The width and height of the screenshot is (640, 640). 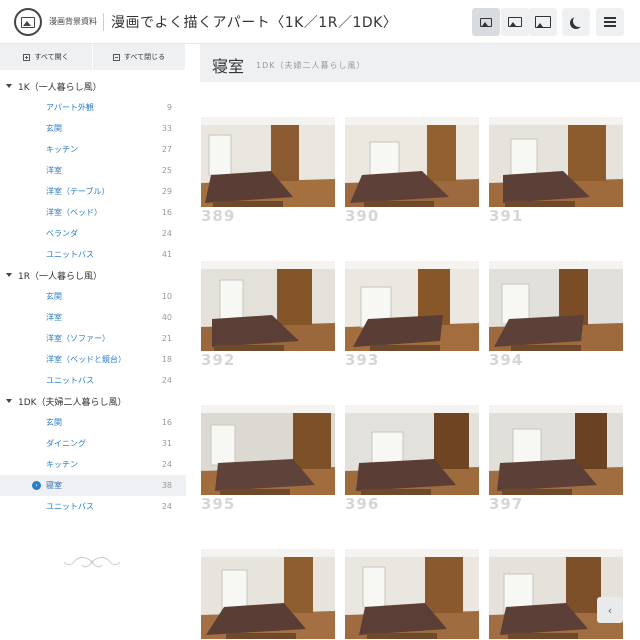 I want to click on site-name: 漫画背景資料, so click(x=73, y=21).